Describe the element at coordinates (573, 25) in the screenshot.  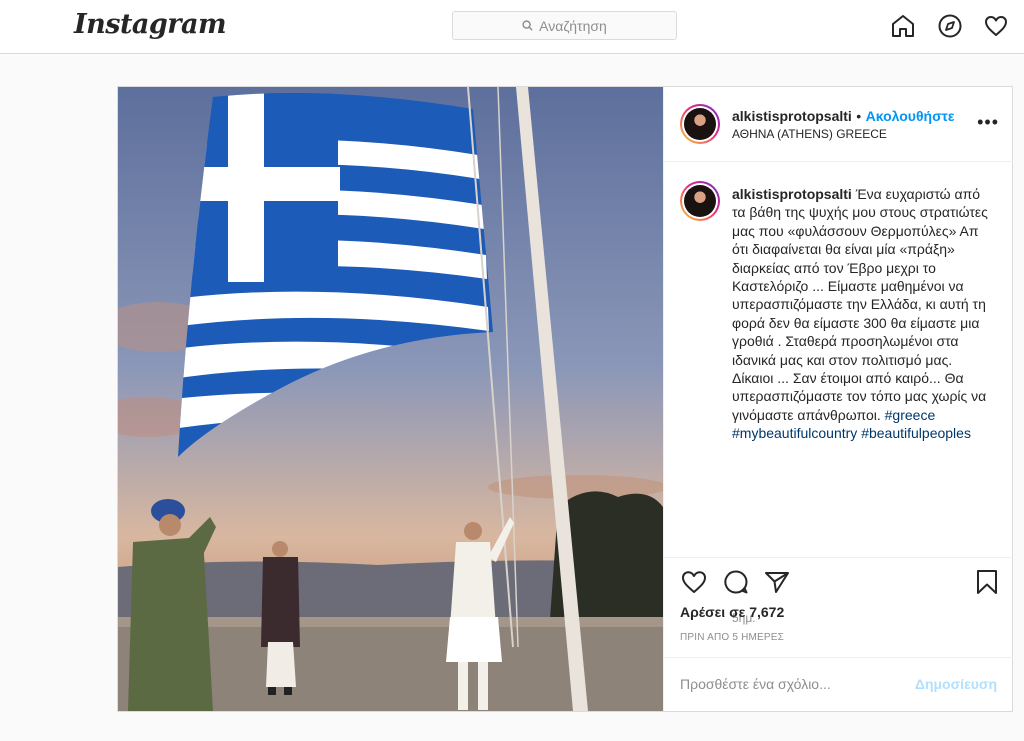
I see `search-placeholder: Αναζήτηση` at that location.